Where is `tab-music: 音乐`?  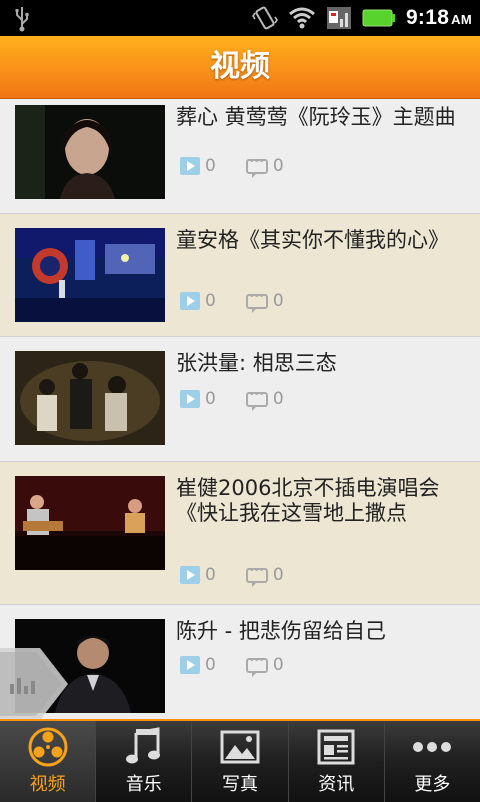
tab-music: 音乐 is located at coordinates (143, 761).